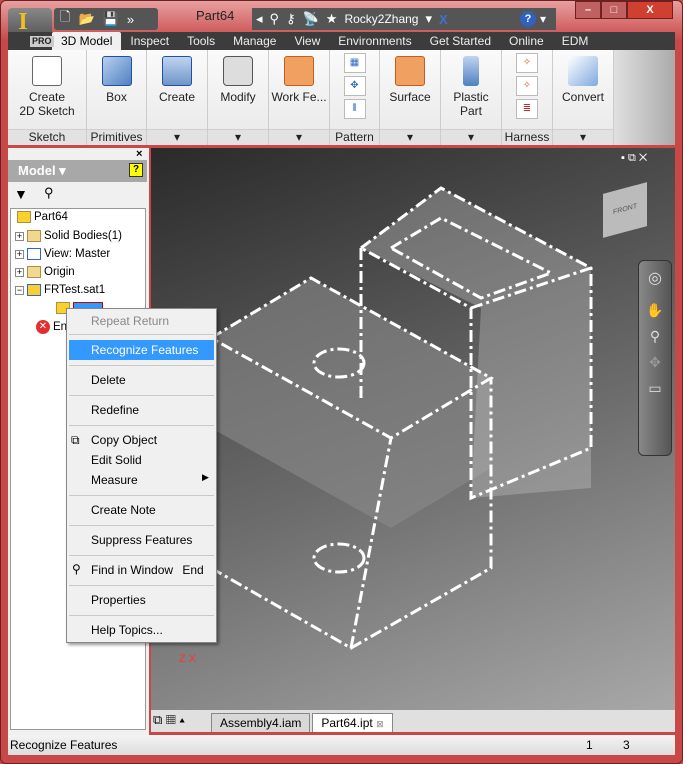 This screenshot has height=764, width=683. I want to click on zoom-icon: ⚲, so click(655, 336).